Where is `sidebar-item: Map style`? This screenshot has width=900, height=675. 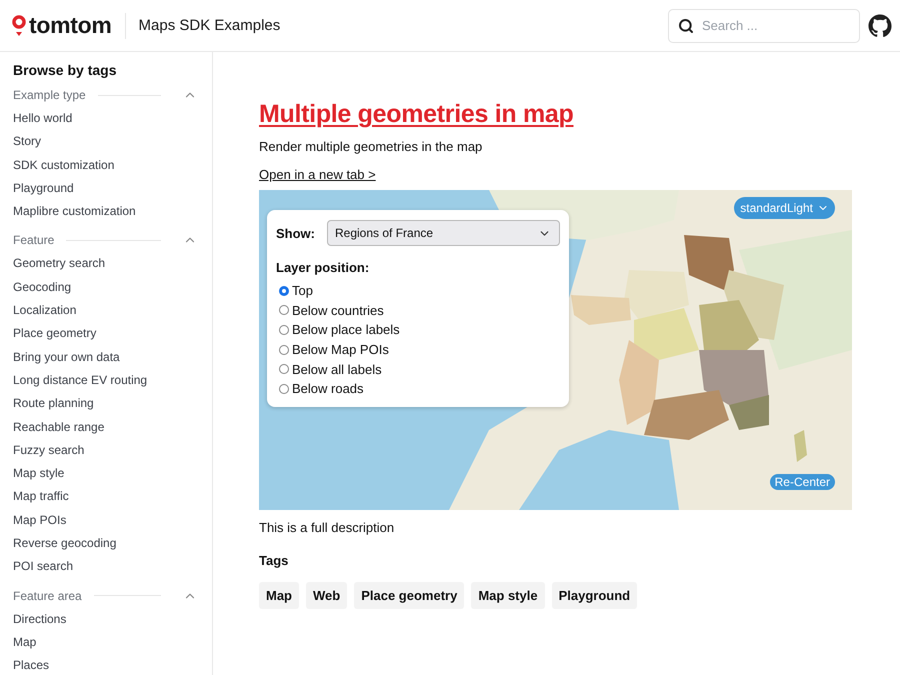 sidebar-item: Map style is located at coordinates (106, 474).